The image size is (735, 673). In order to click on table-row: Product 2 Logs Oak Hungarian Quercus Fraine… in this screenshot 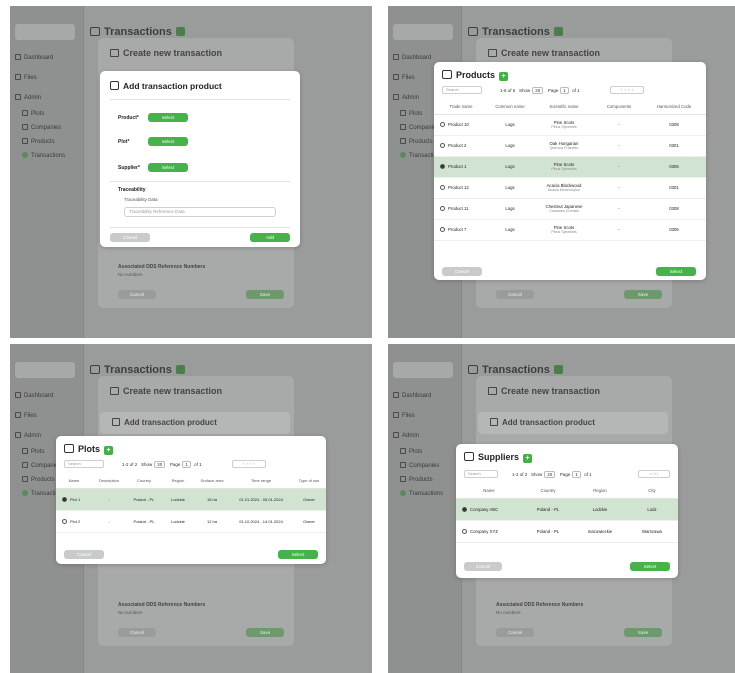, I will do `click(570, 146)`.